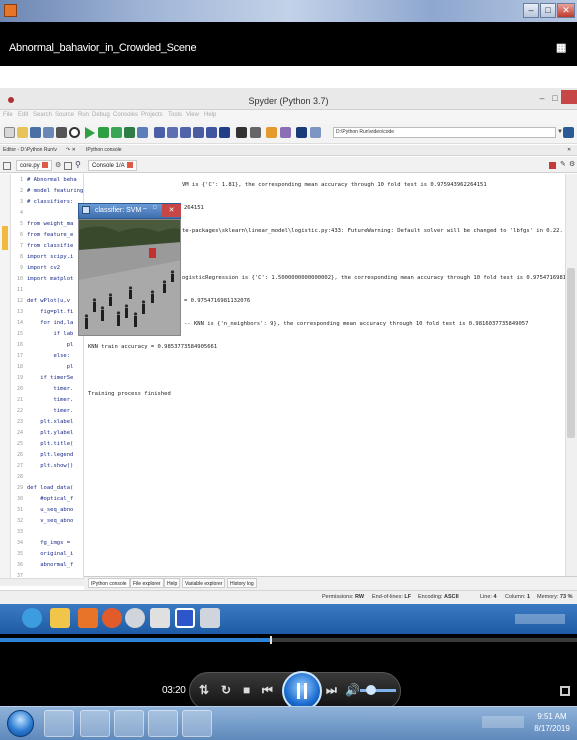  I want to click on stop-kernel-icon, so click(552, 165).